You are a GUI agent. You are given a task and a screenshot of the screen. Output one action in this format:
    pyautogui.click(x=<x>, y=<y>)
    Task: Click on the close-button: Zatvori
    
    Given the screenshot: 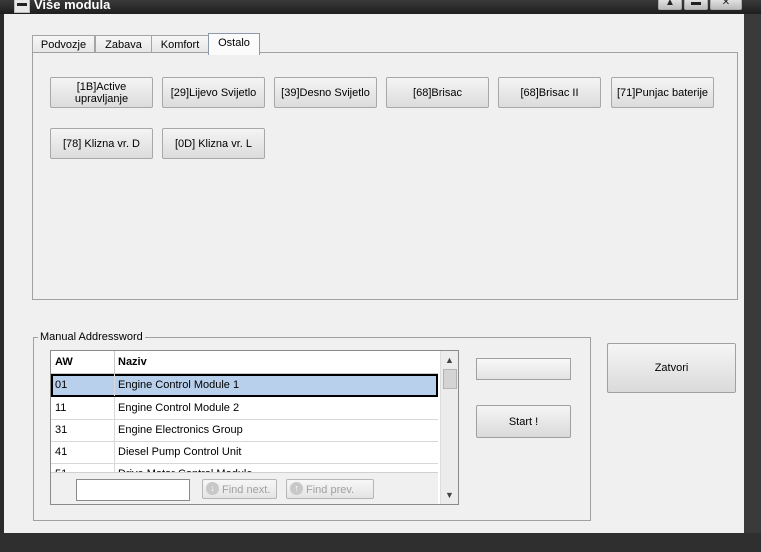 What is the action you would take?
    pyautogui.click(x=671, y=368)
    